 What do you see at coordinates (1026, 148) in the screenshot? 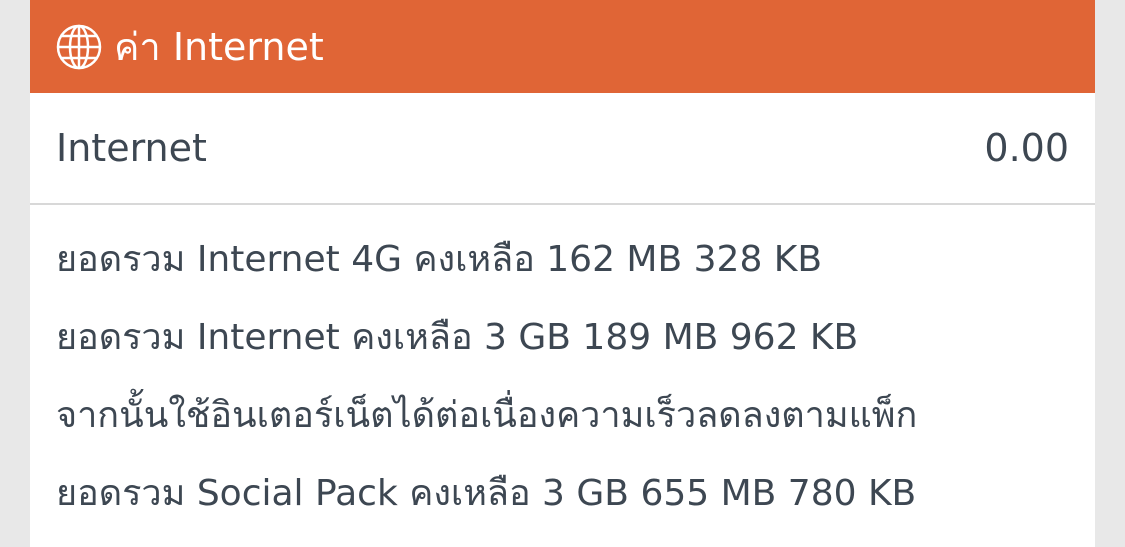
I see `usage-value: 0.00` at bounding box center [1026, 148].